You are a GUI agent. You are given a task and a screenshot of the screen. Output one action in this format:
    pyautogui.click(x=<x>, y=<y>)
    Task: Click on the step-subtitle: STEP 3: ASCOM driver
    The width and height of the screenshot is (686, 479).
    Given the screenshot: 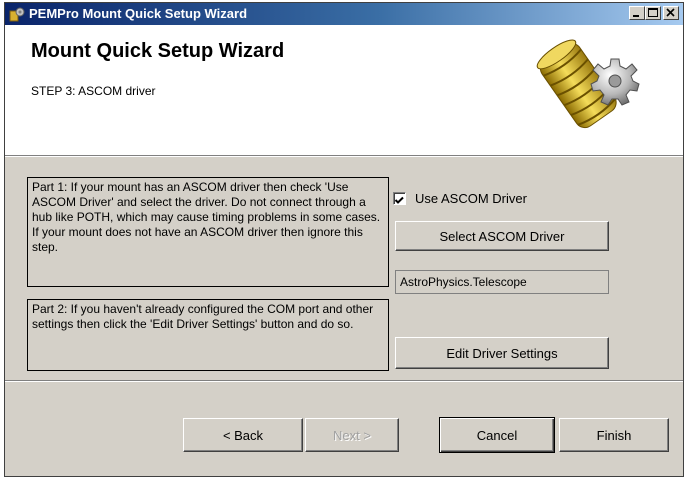 What is the action you would take?
    pyautogui.click(x=93, y=91)
    